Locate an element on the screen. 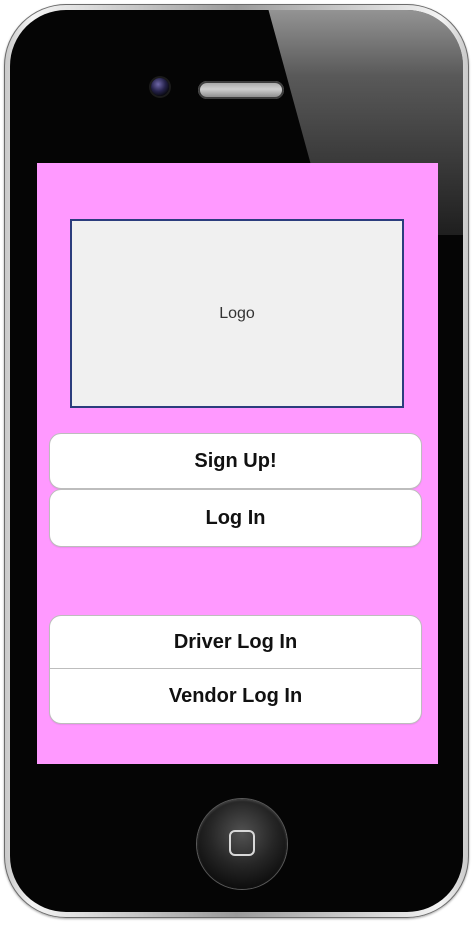  speaker-icon is located at coordinates (241, 90).